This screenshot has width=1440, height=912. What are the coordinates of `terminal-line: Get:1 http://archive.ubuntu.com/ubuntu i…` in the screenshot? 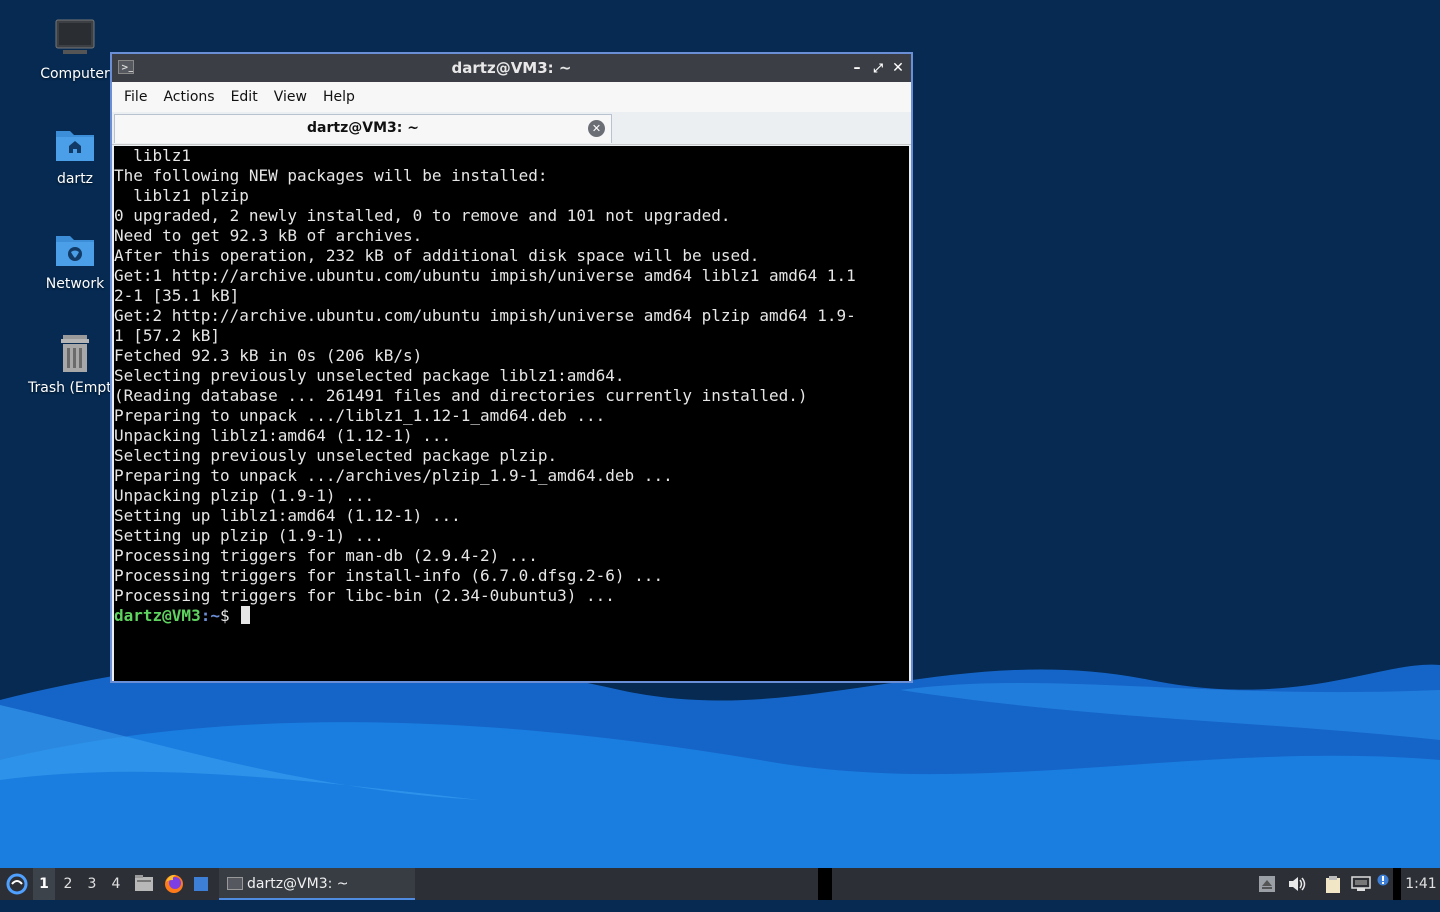 It's located at (485, 275).